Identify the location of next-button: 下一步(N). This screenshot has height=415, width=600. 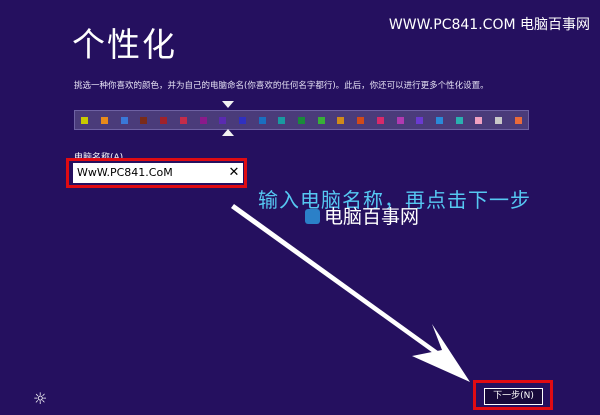
(513, 396).